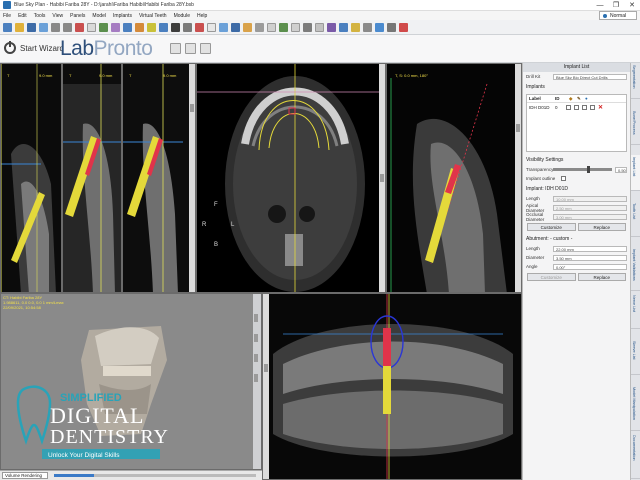  I want to click on implant-cross-scrollbar, so click(518, 178).